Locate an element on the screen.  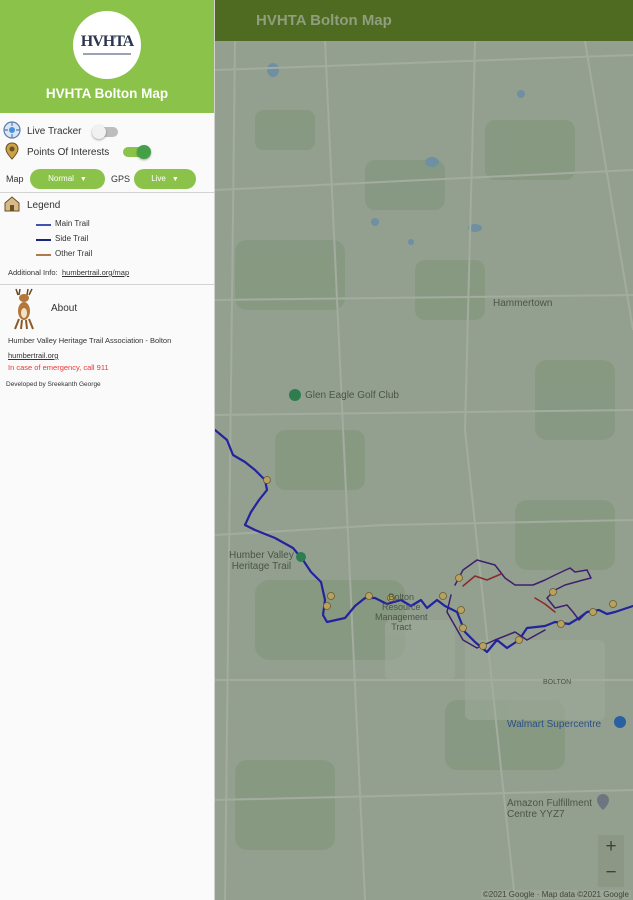
developer-credit: Developed by Sreekanth George is located at coordinates (53, 384).